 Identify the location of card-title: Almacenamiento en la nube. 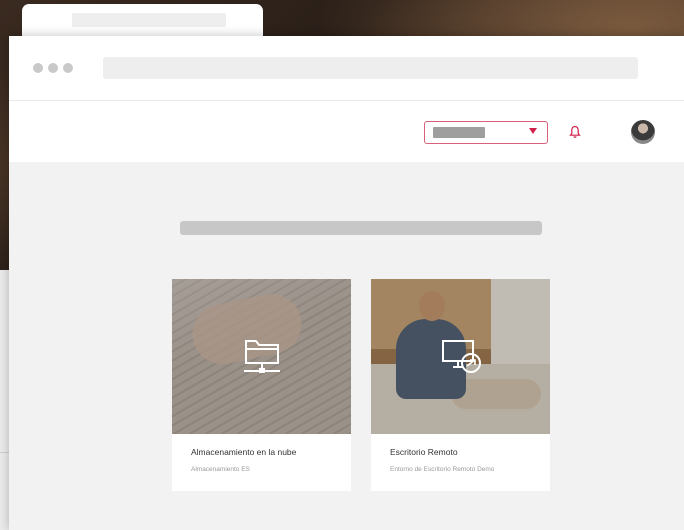
(244, 452).